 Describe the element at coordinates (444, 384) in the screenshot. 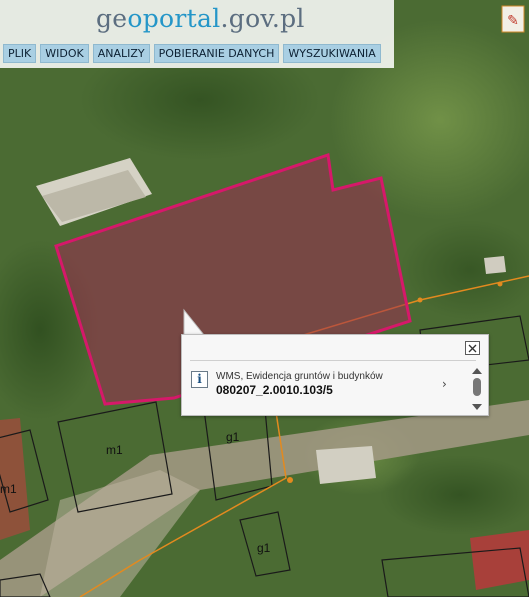

I see `chevron-right-icon: ›` at that location.